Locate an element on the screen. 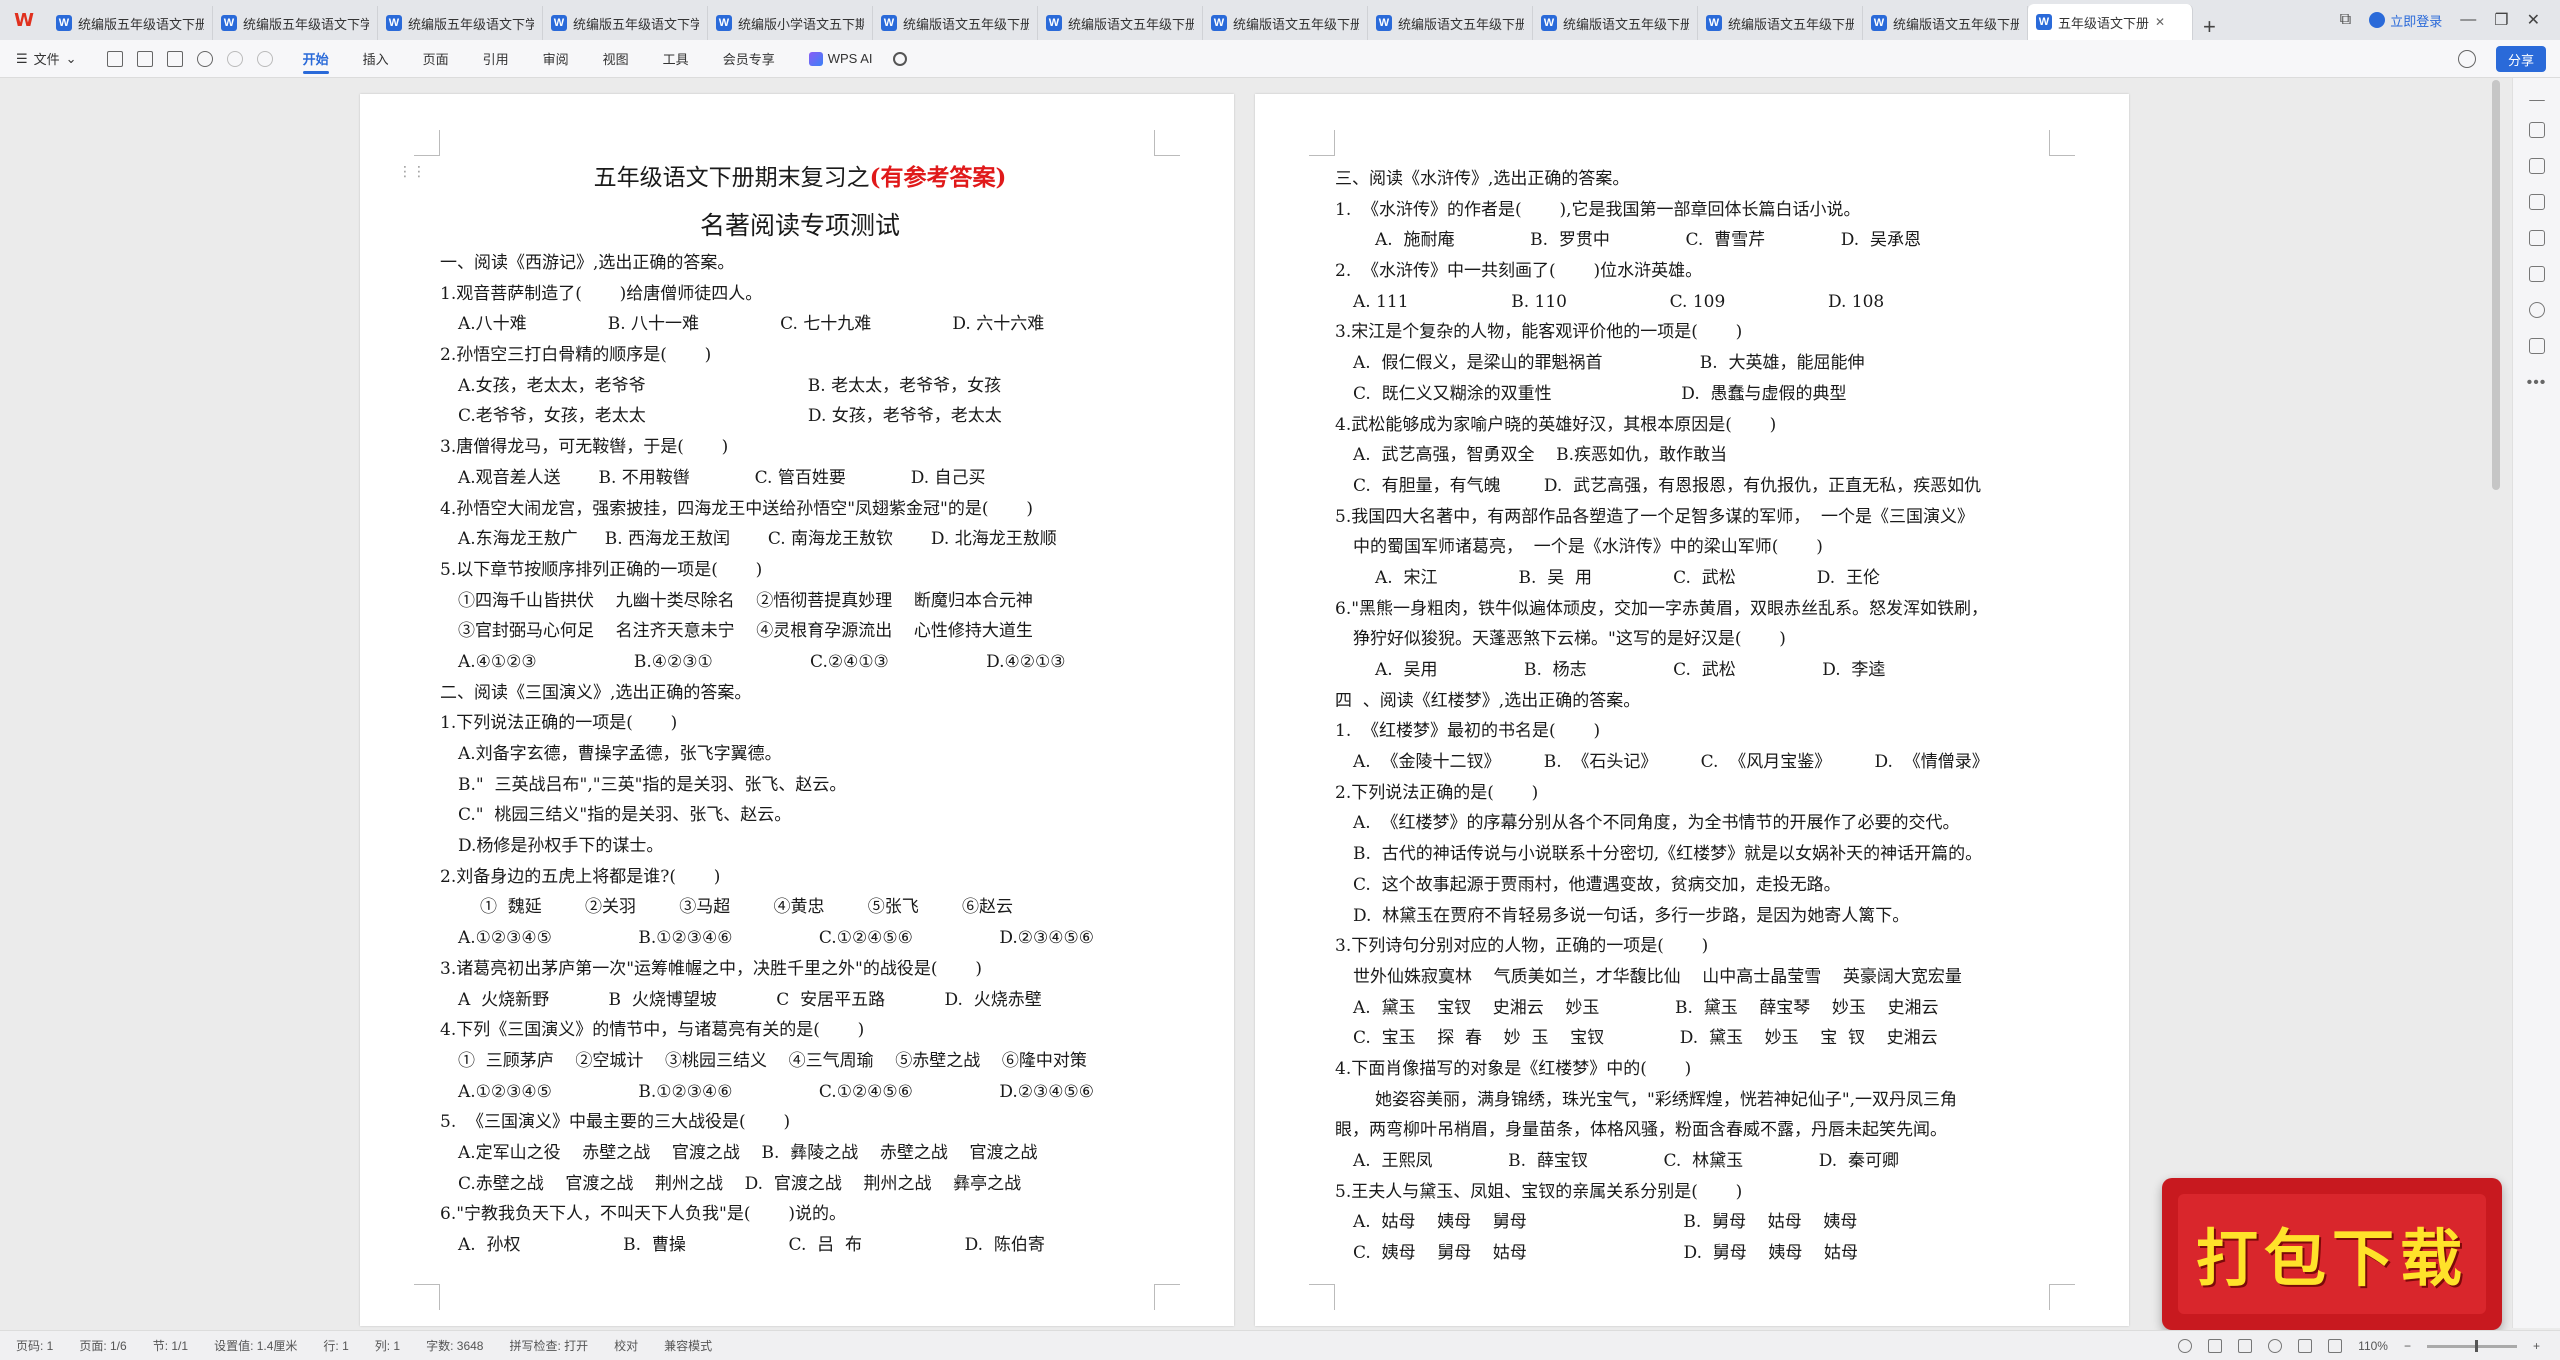 This screenshot has width=2560, height=1360. undo-icon is located at coordinates (234, 58).